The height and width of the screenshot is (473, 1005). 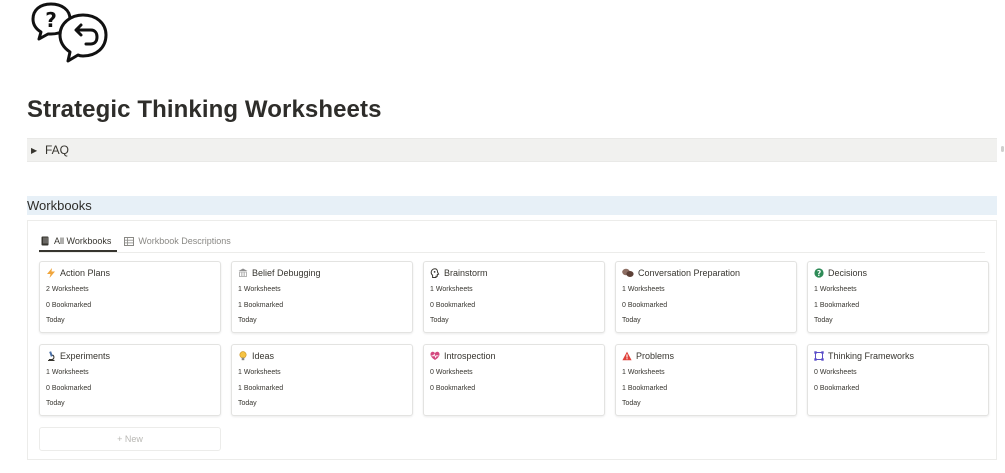 What do you see at coordinates (279, 273) in the screenshot?
I see `card-title: Belief Debugging` at bounding box center [279, 273].